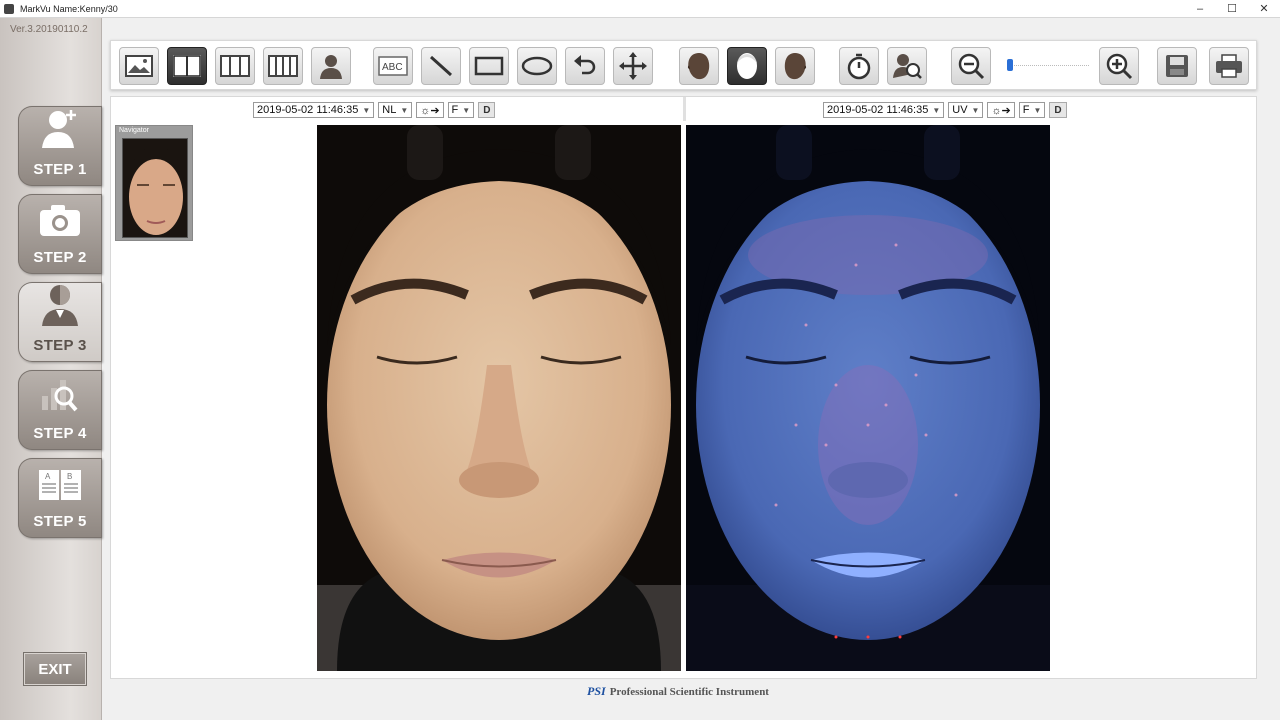  I want to click on ellipse-tool-button, so click(537, 66).